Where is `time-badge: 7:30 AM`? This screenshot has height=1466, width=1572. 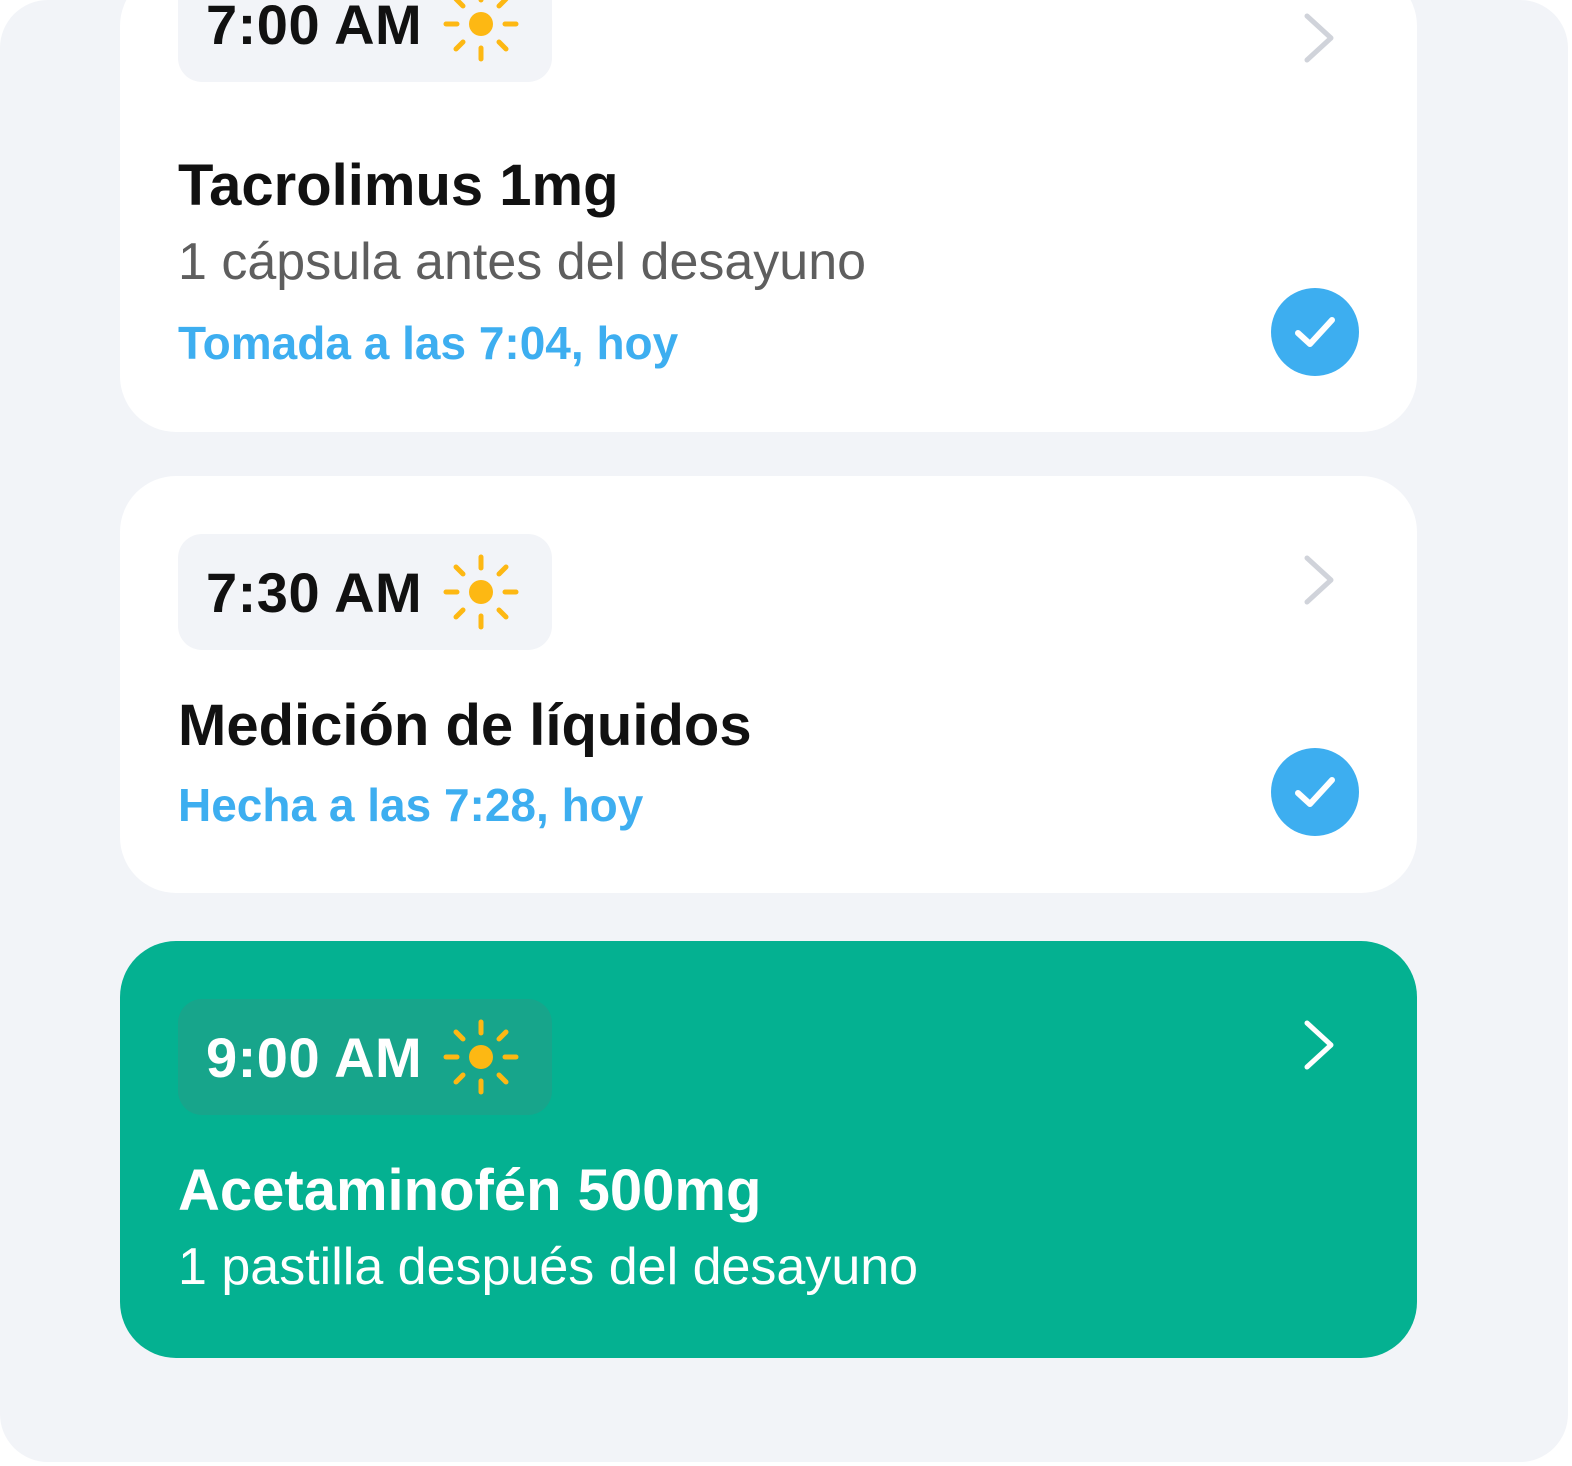
time-badge: 7:30 AM is located at coordinates (365, 592).